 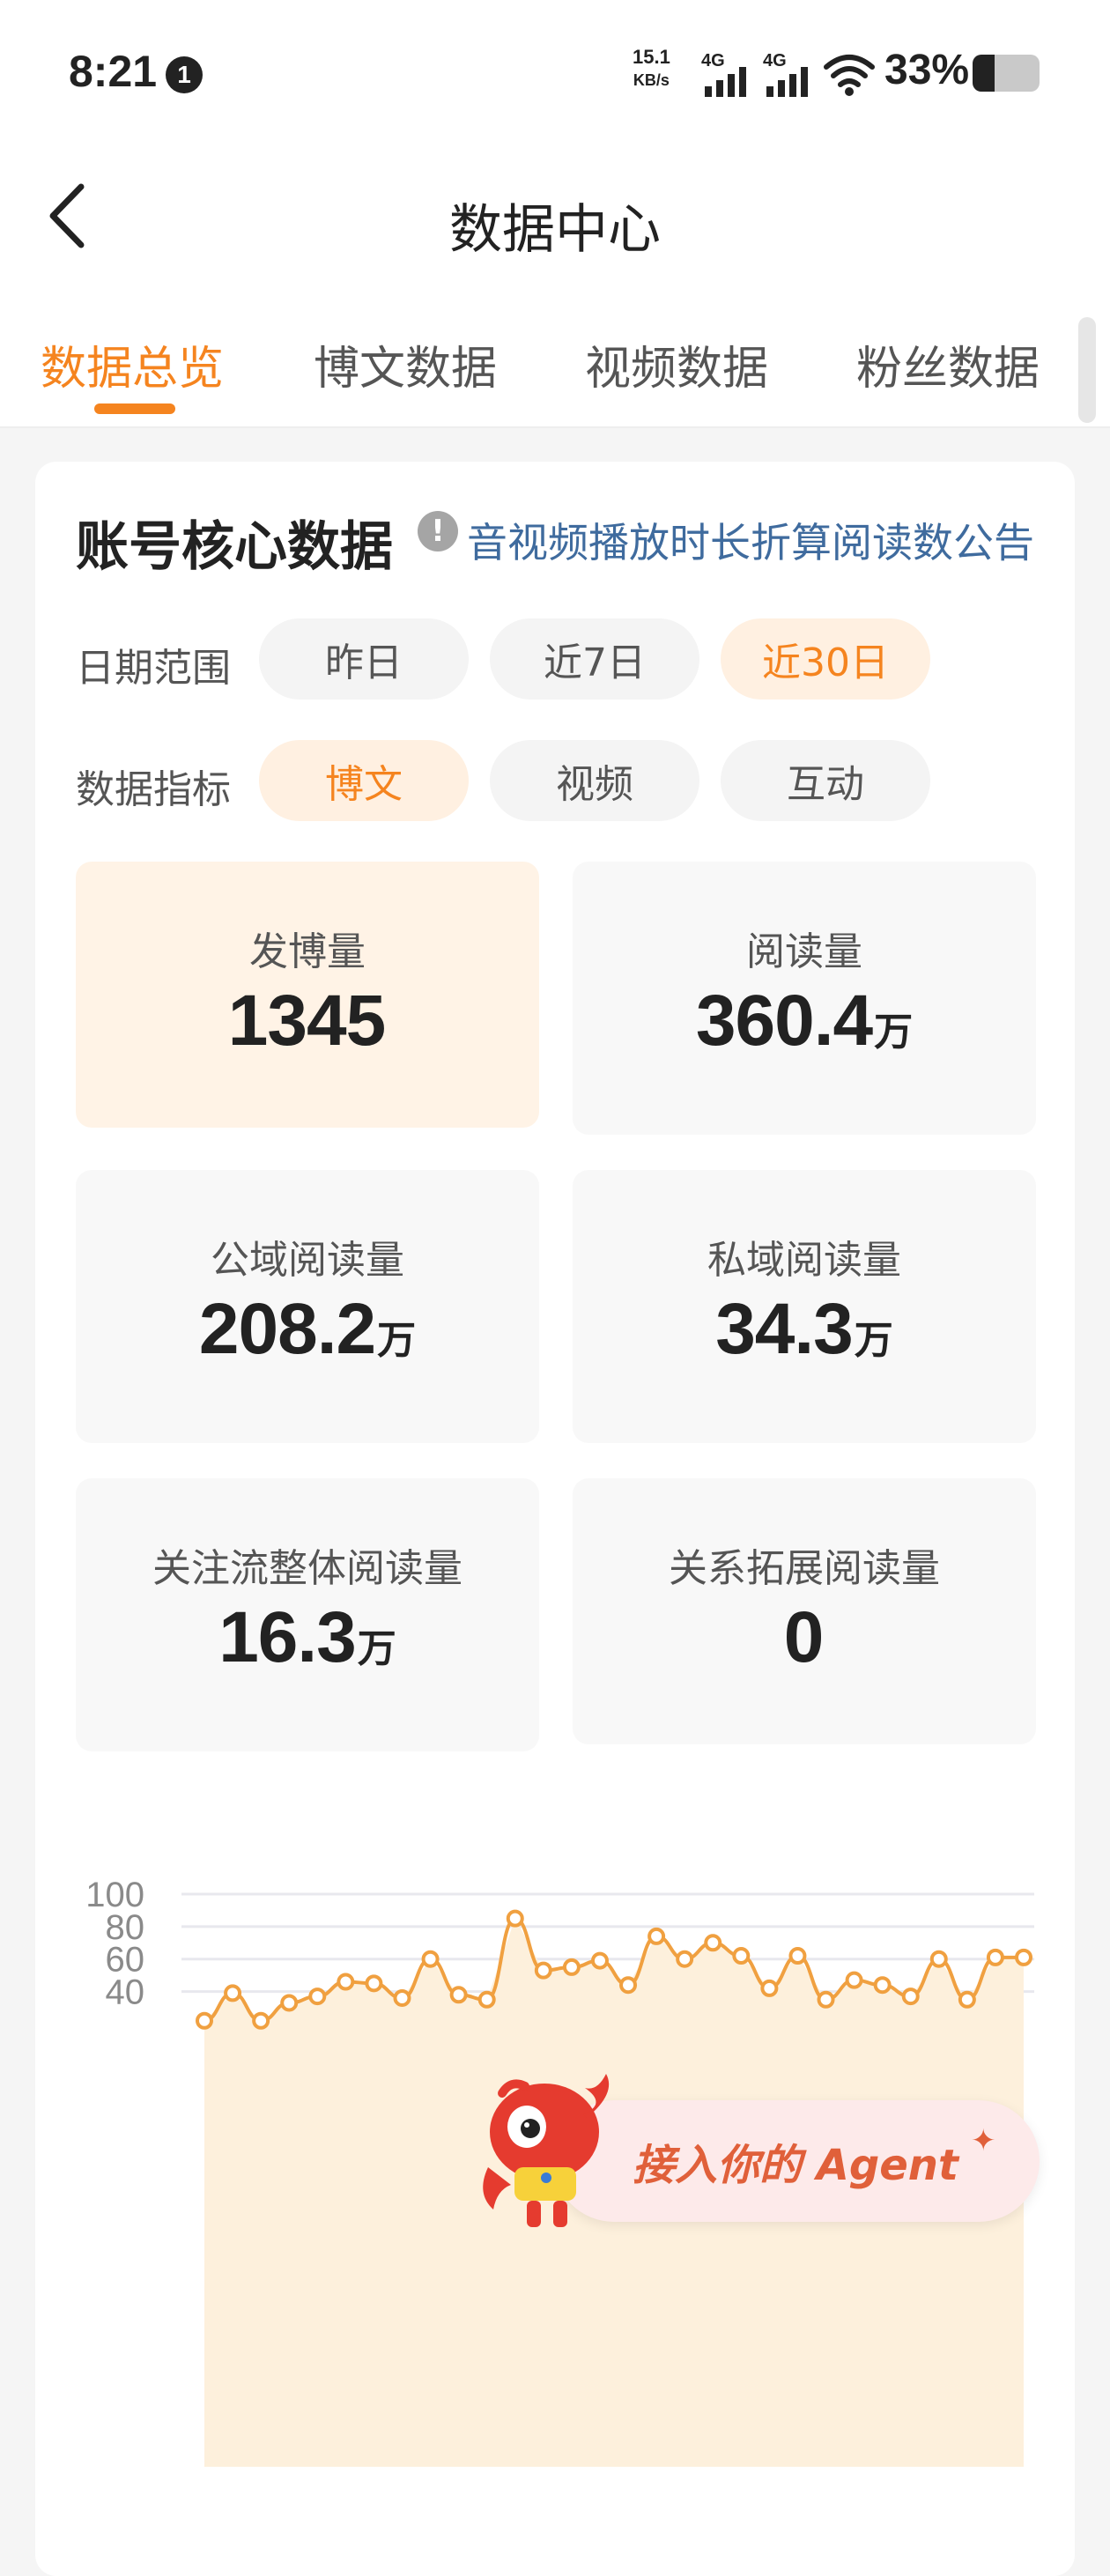 What do you see at coordinates (825, 781) in the screenshot?
I see `metric-option-interaction: 互动` at bounding box center [825, 781].